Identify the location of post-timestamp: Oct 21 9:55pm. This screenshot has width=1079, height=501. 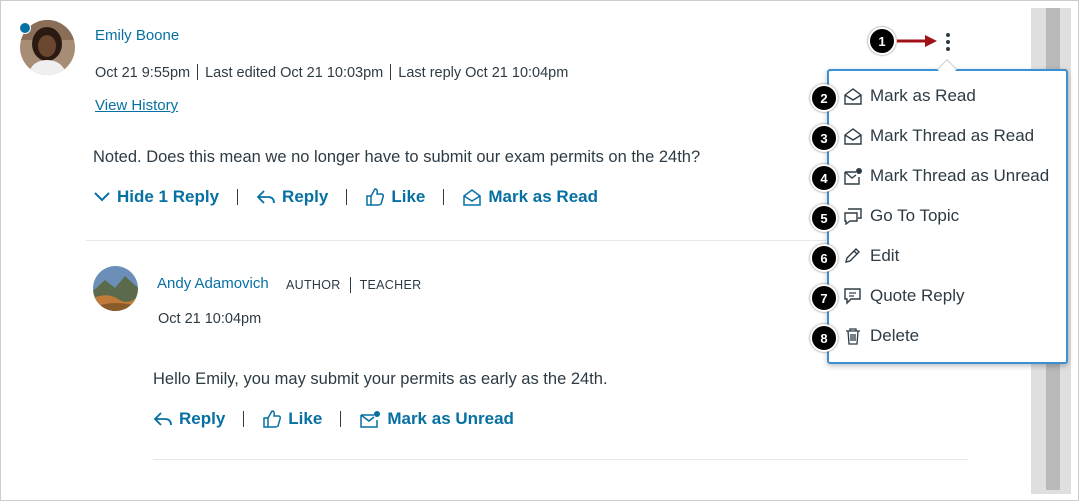
(143, 73).